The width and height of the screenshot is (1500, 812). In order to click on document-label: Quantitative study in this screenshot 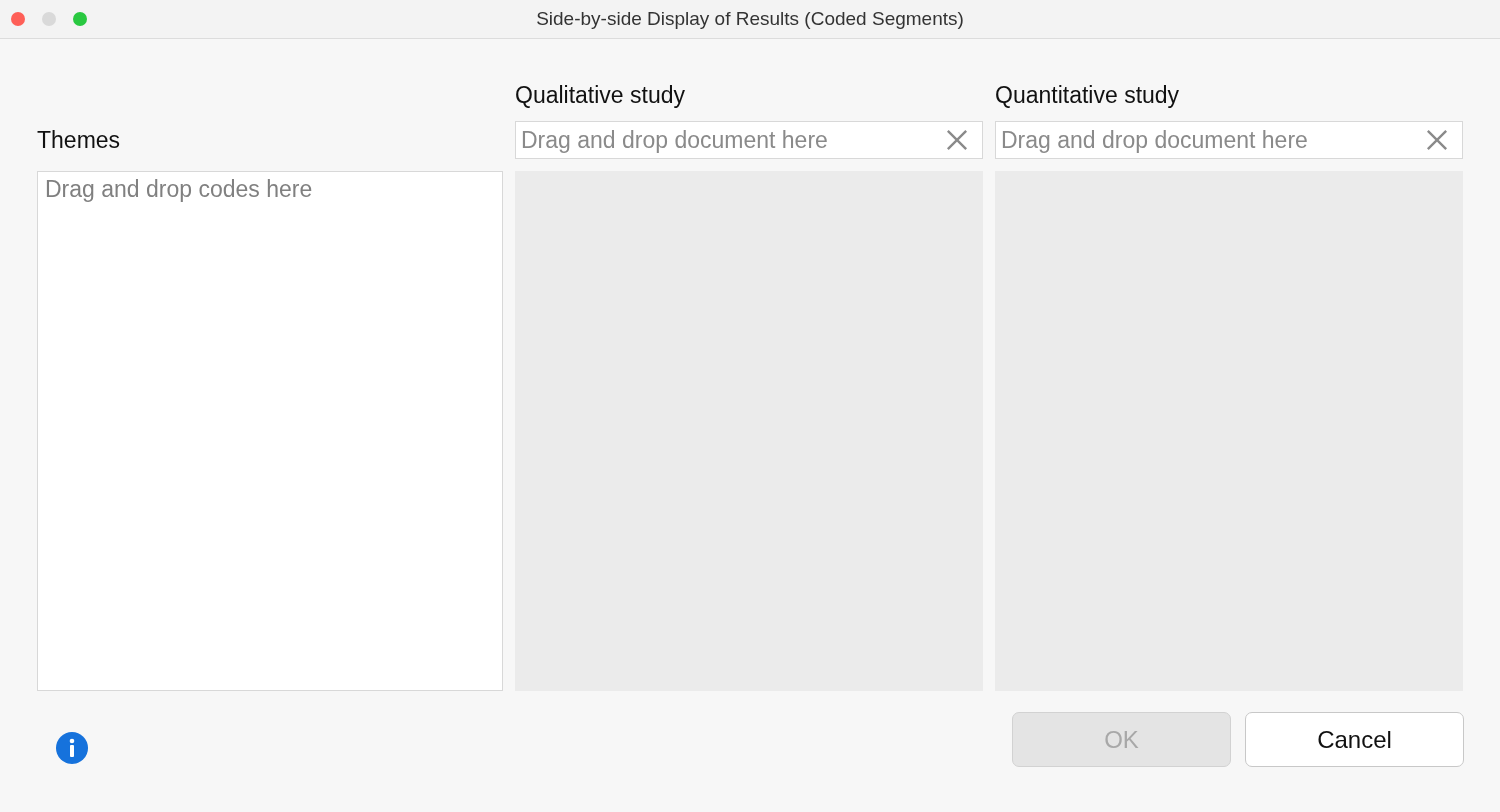, I will do `click(1087, 95)`.